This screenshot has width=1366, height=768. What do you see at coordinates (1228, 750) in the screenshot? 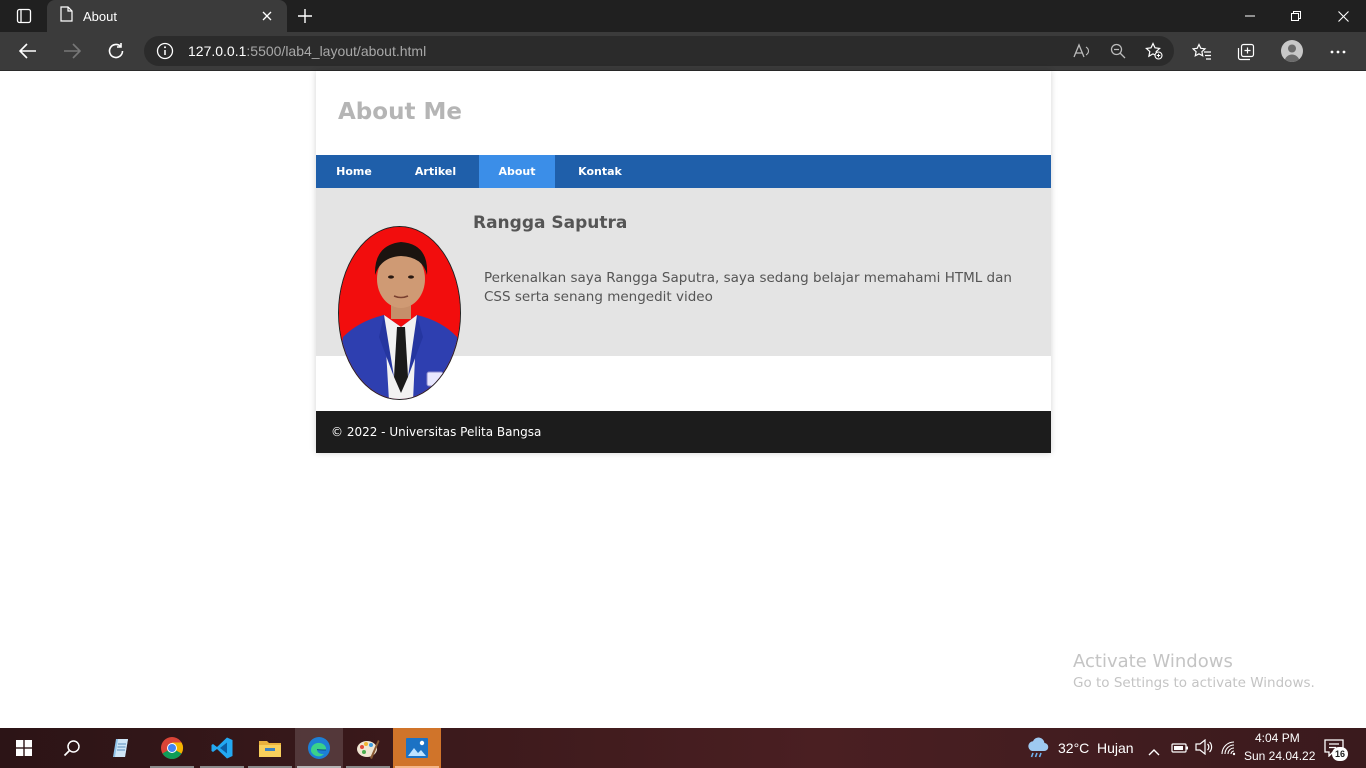
I see `wifi-icon` at bounding box center [1228, 750].